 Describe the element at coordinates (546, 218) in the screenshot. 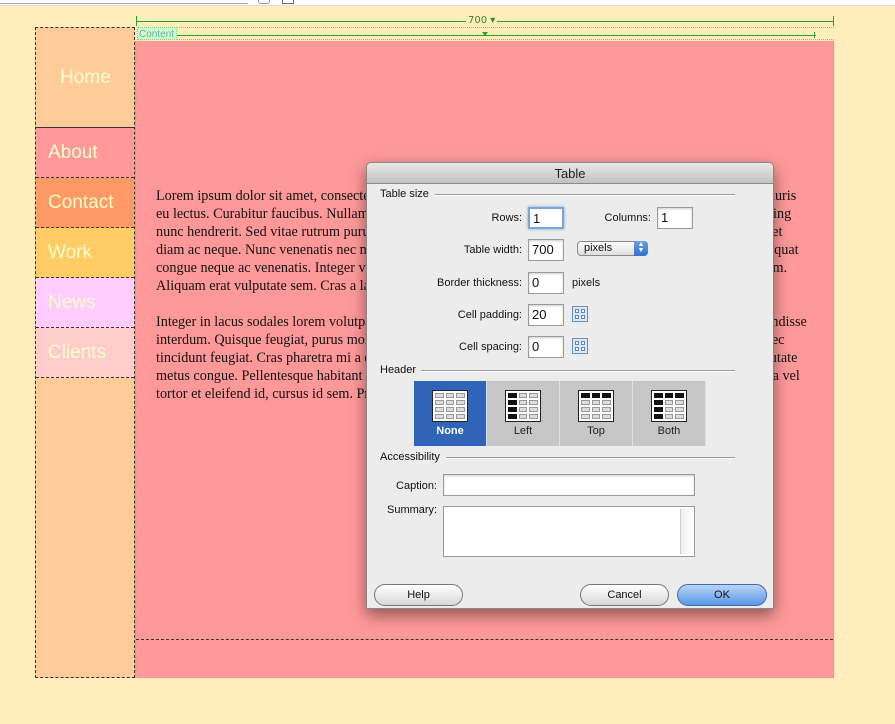

I see `rows-input: 1` at that location.